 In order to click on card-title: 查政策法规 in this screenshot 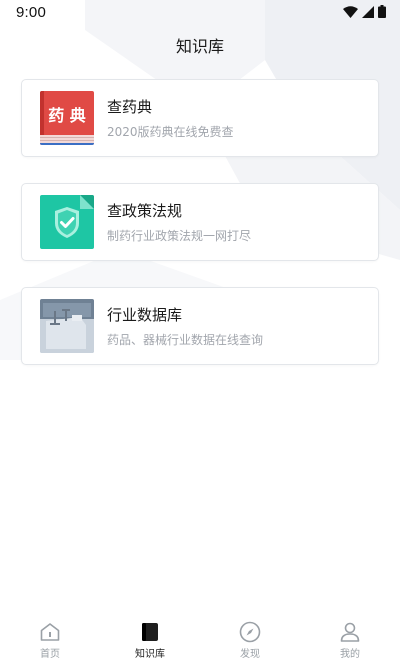, I will do `click(145, 210)`.